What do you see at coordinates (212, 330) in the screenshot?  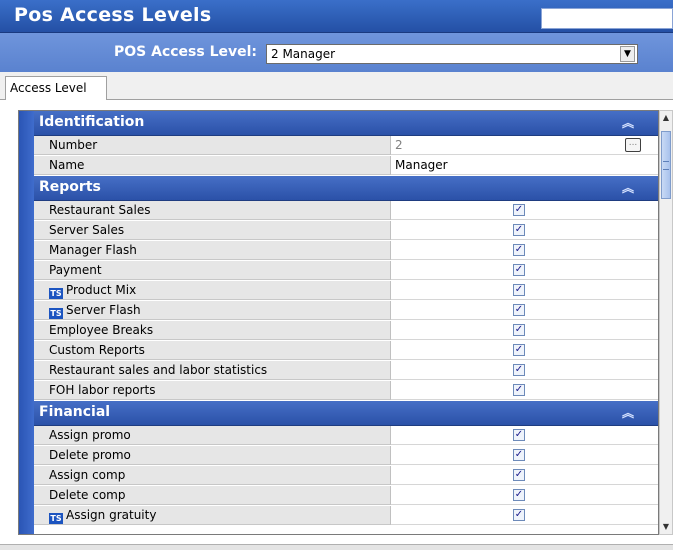 I see `row-label: Employee Breaks` at bounding box center [212, 330].